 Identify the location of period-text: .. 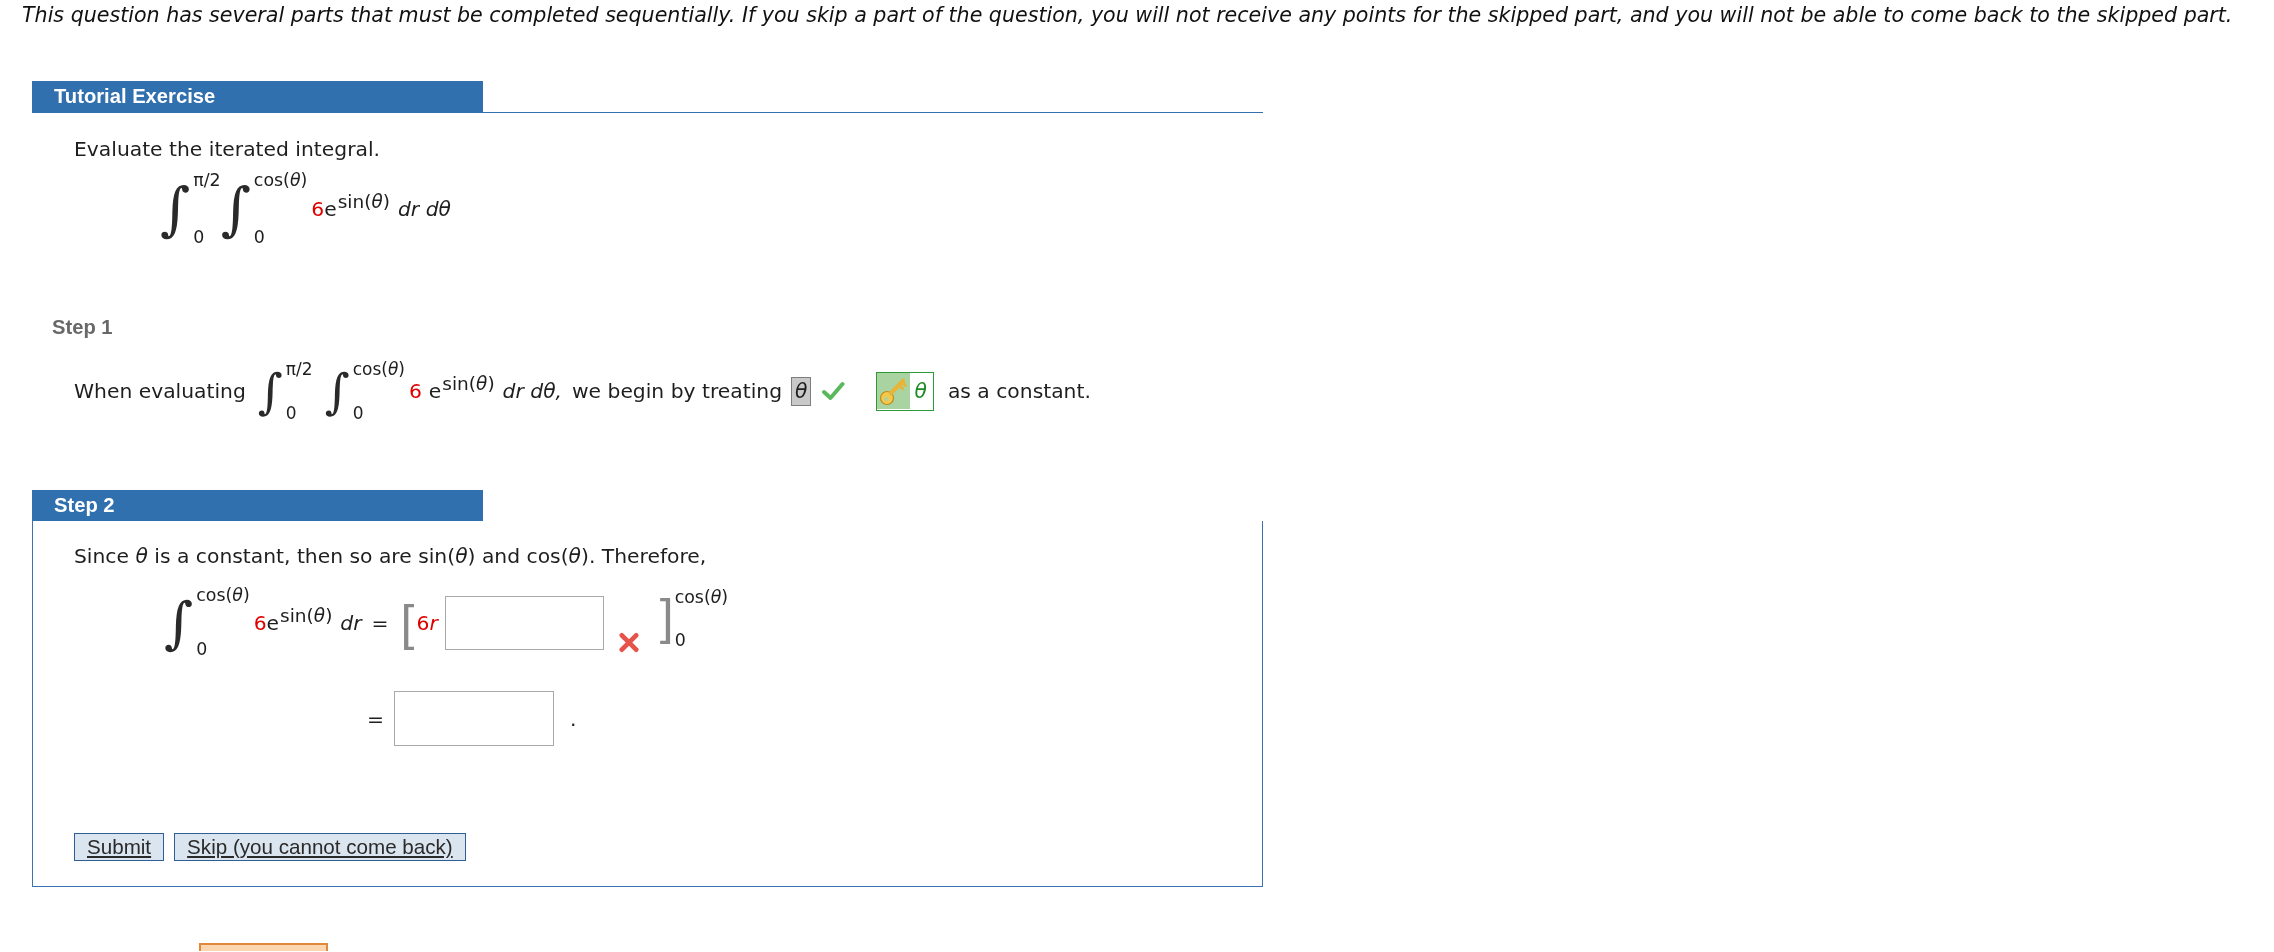
(573, 718).